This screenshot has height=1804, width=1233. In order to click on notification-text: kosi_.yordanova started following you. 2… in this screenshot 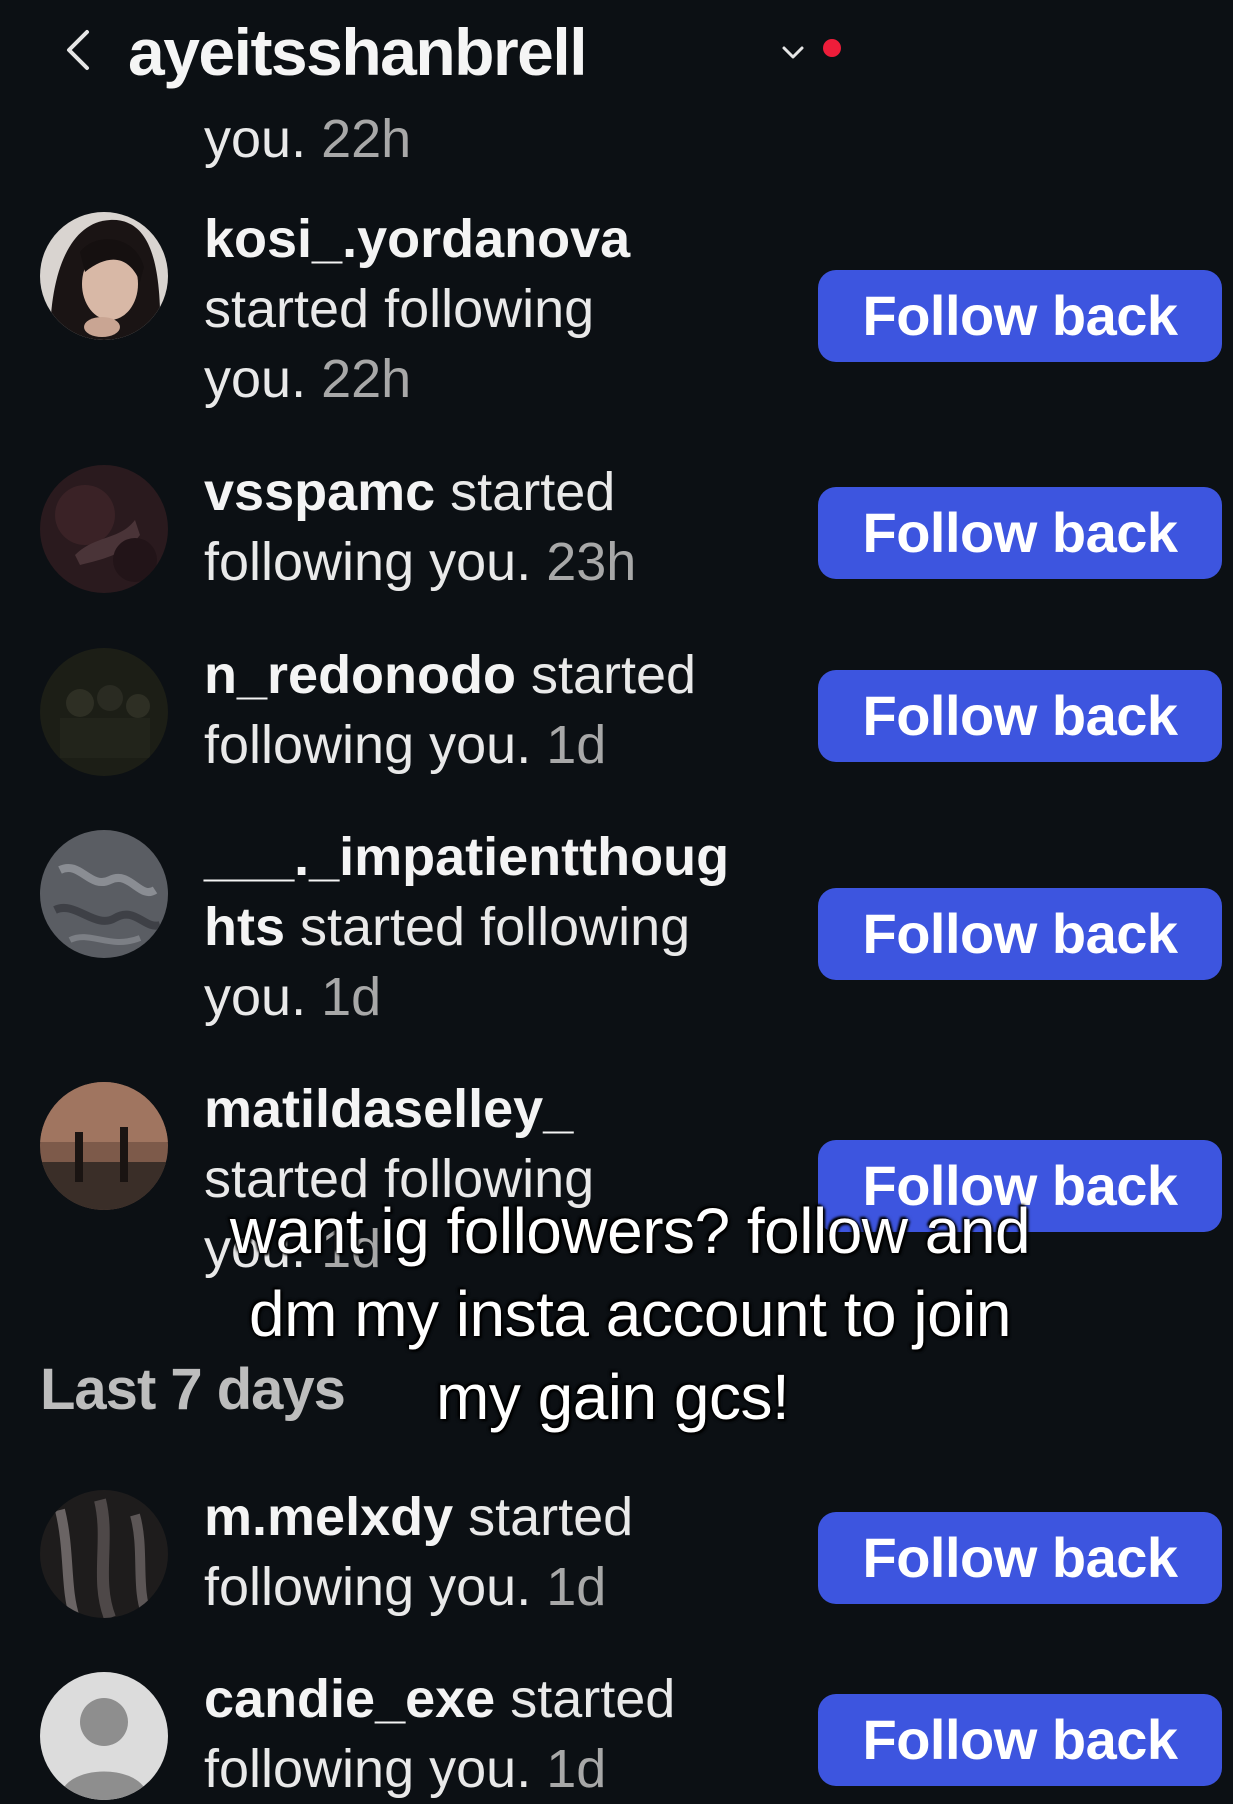, I will do `click(417, 309)`.